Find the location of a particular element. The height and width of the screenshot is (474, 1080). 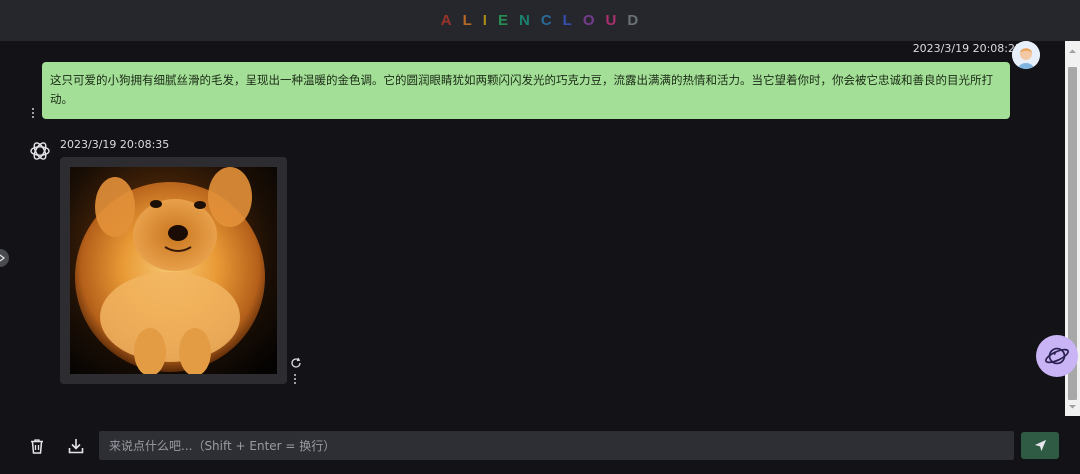

scroll-down-icon is located at coordinates (1072, 406).